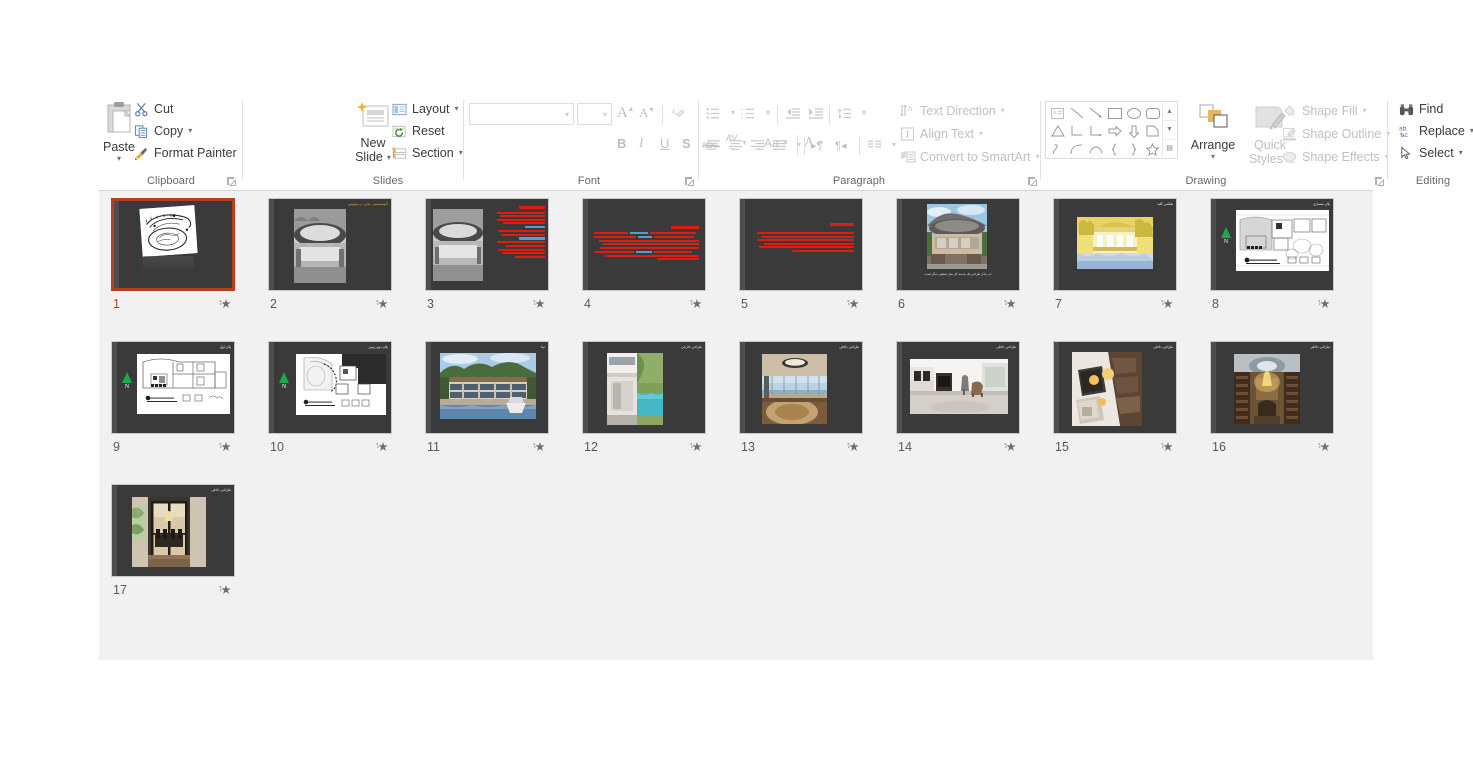  I want to click on format-painter-button: Format Painter, so click(185, 153).